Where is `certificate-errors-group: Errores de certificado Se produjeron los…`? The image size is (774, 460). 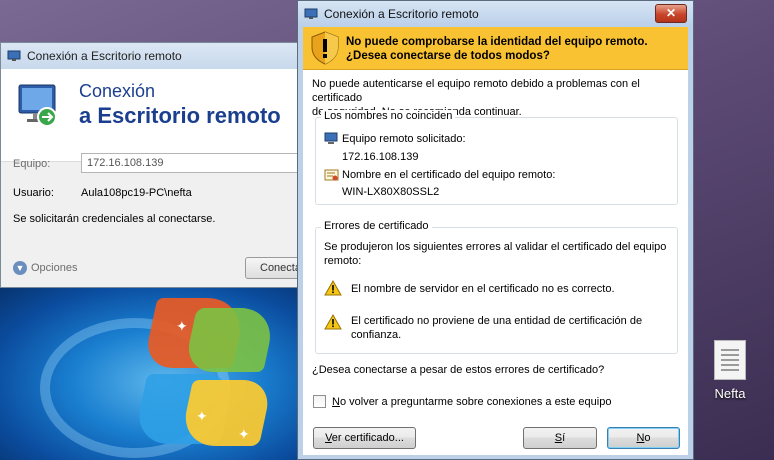
certificate-errors-group: Errores de certificado Se produjeron los… is located at coordinates (496, 287).